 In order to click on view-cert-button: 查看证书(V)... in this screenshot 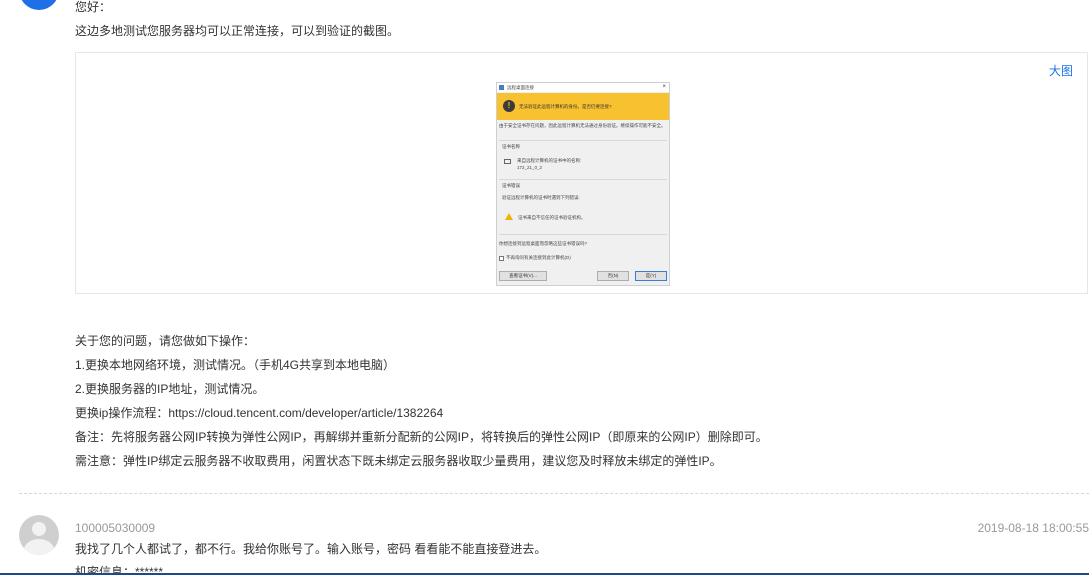, I will do `click(523, 276)`.